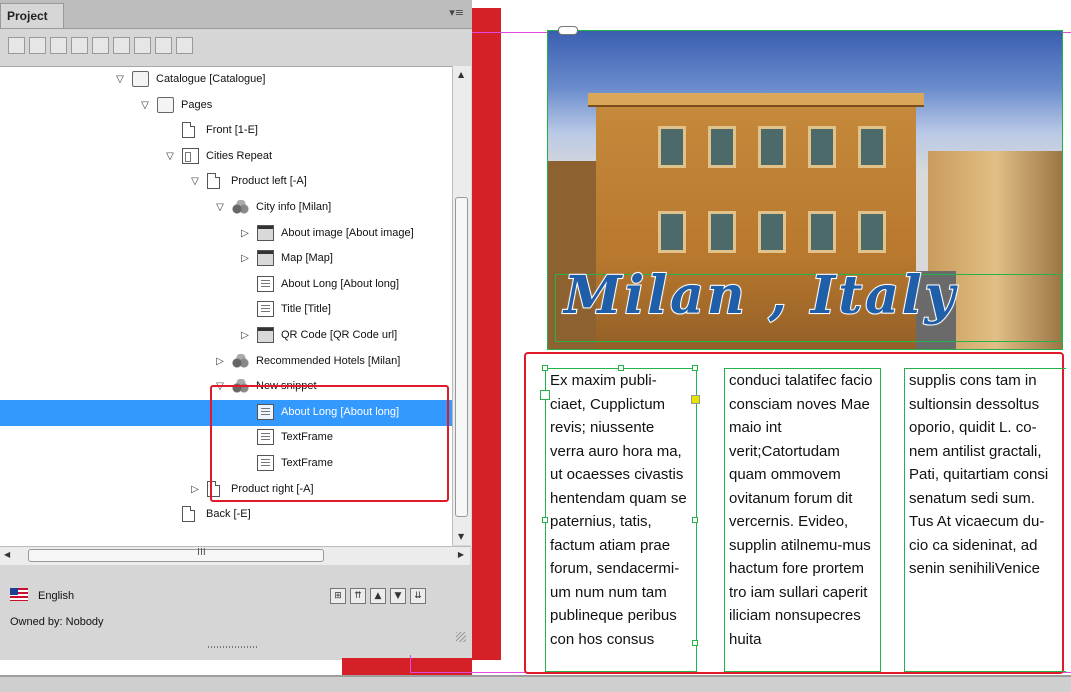 This screenshot has height=692, width=1071. I want to click on tree-item: ▽ Cities Repeat, so click(226, 157).